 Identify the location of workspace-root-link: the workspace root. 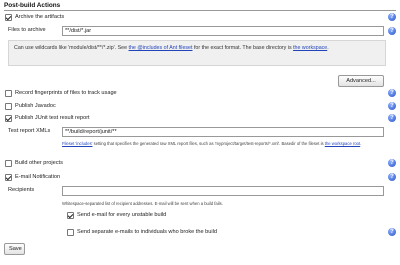
(342, 143).